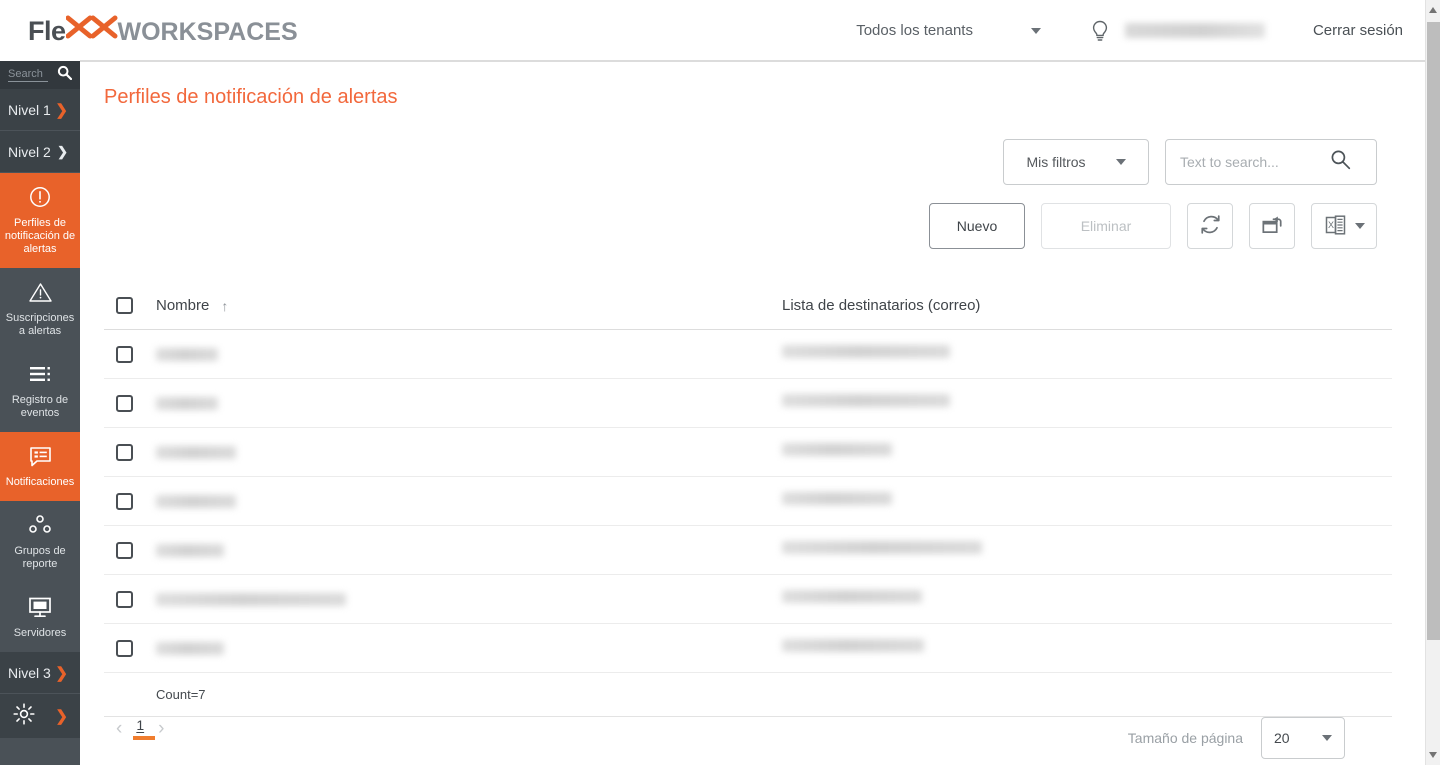  What do you see at coordinates (914, 30) in the screenshot?
I see `tenant-selector-label: Todos los tenants` at bounding box center [914, 30].